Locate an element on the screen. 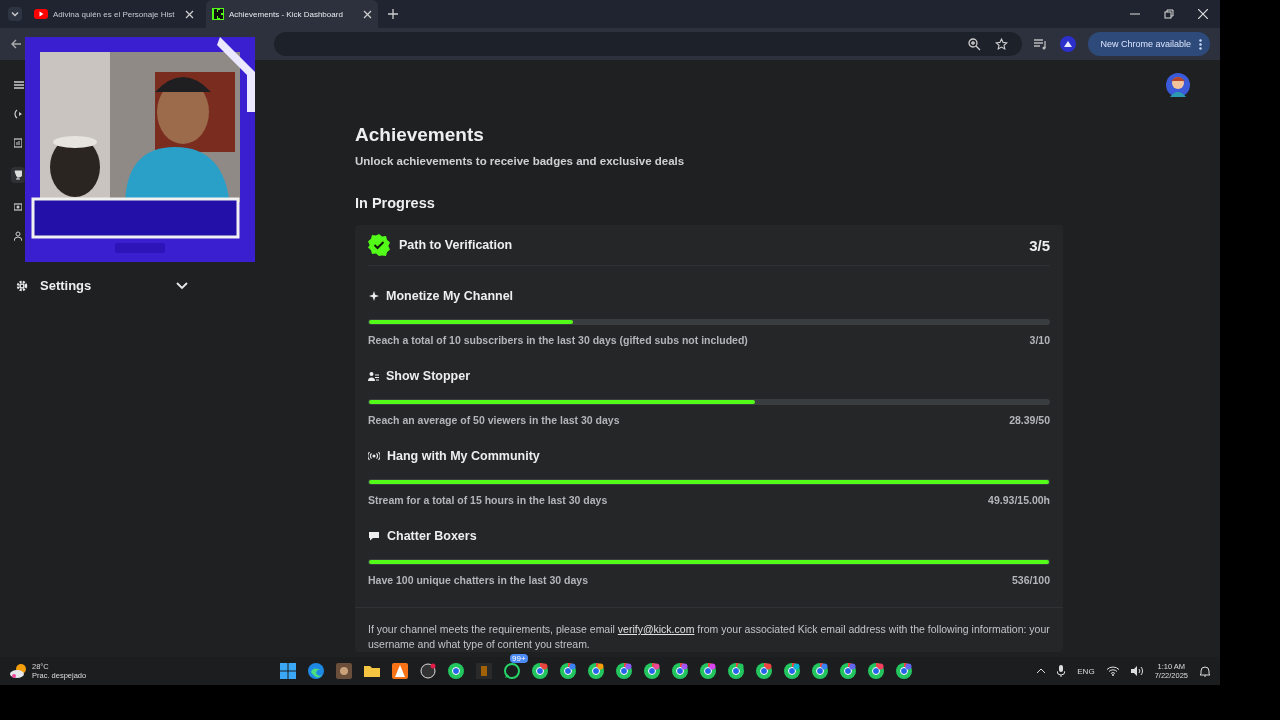 The height and width of the screenshot is (720, 1280). achievement-description: Stream for a total of 15 hours in the last 30 days is located at coordinates (488, 500).